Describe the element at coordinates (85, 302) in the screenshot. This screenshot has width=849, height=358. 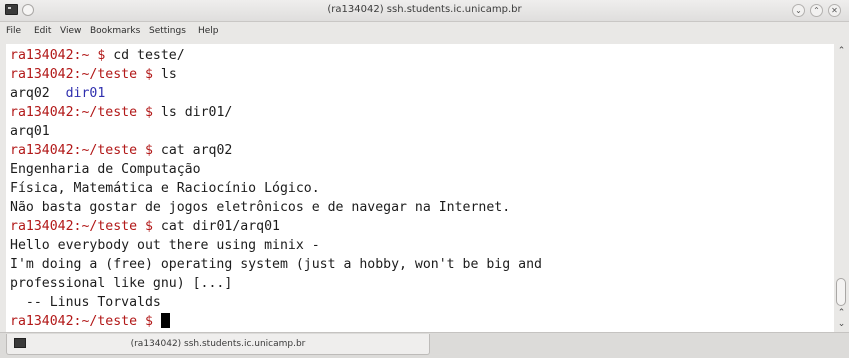
I see `terminal-line: -- Linus Torvalds` at that location.